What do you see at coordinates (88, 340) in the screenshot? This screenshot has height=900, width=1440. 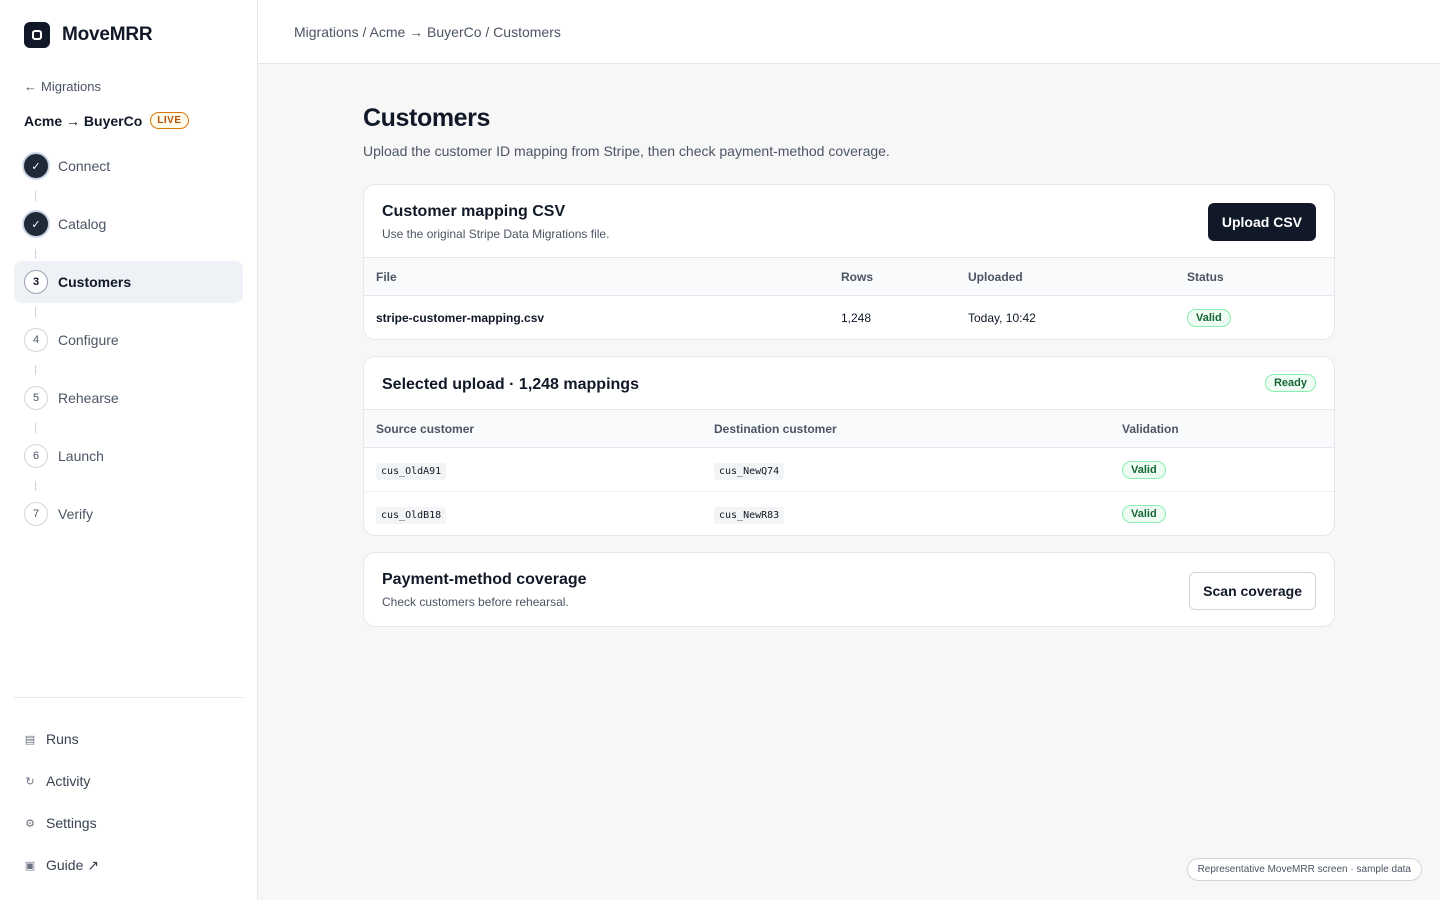 I see `step-label: Configure` at bounding box center [88, 340].